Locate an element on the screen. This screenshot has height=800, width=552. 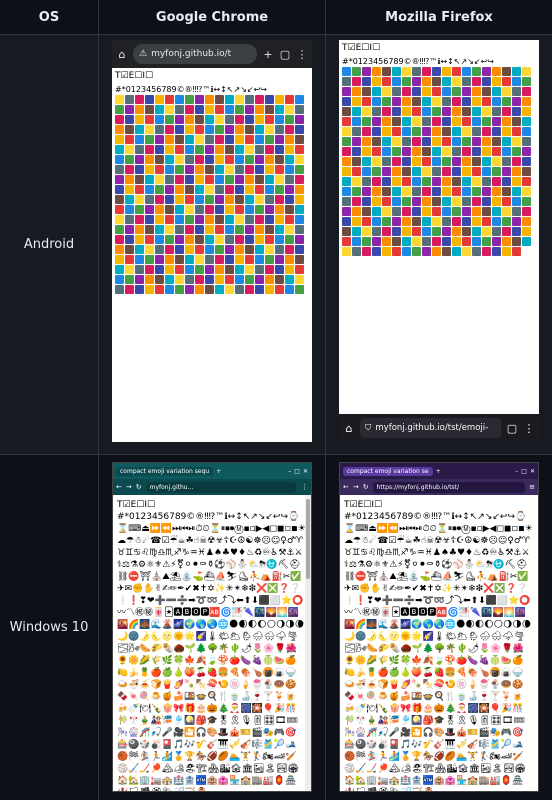
column-divider is located at coordinates (98, 400).